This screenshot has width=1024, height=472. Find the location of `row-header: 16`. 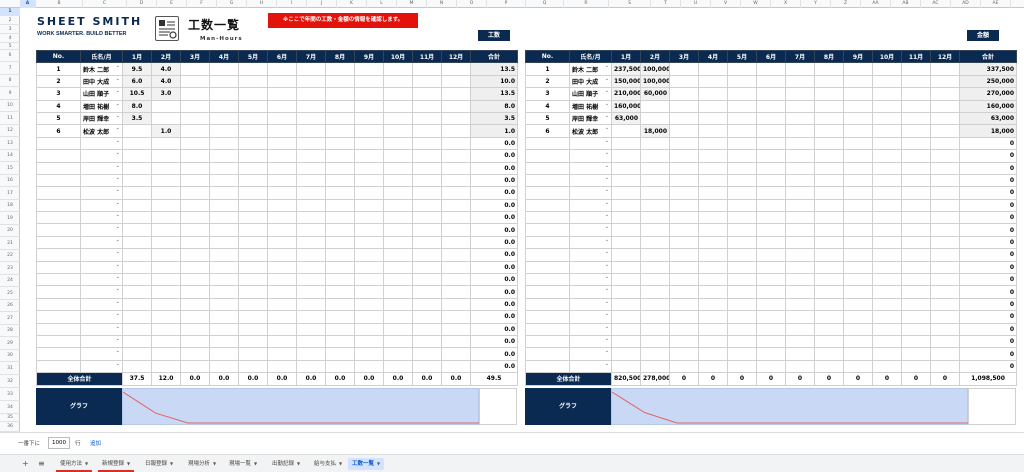

row-header: 16 is located at coordinates (10, 181).